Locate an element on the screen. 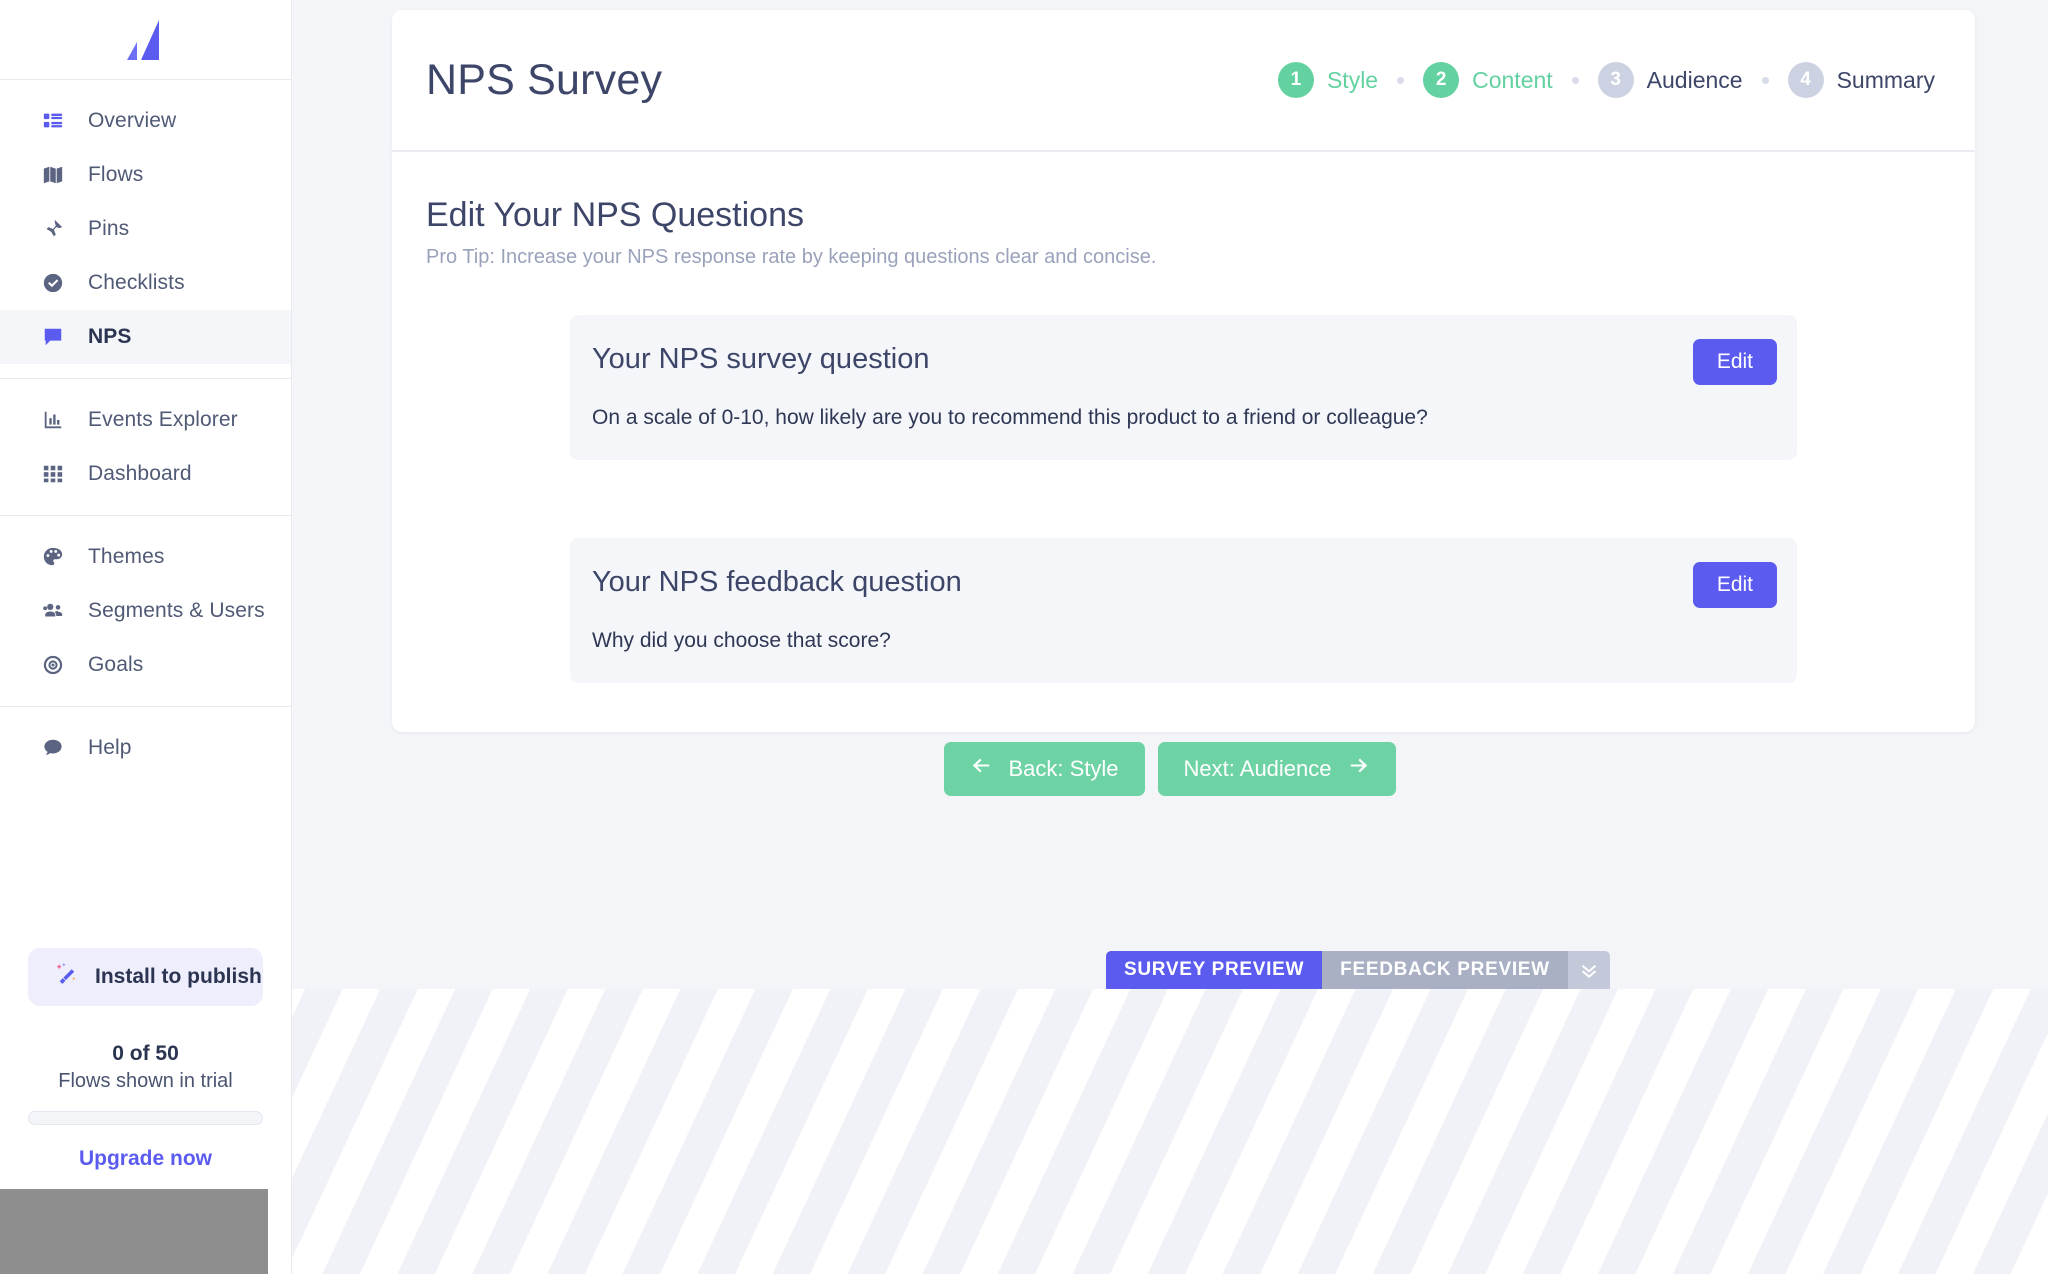 This screenshot has width=2048, height=1274. sidebar-item-label: NPS is located at coordinates (110, 336).